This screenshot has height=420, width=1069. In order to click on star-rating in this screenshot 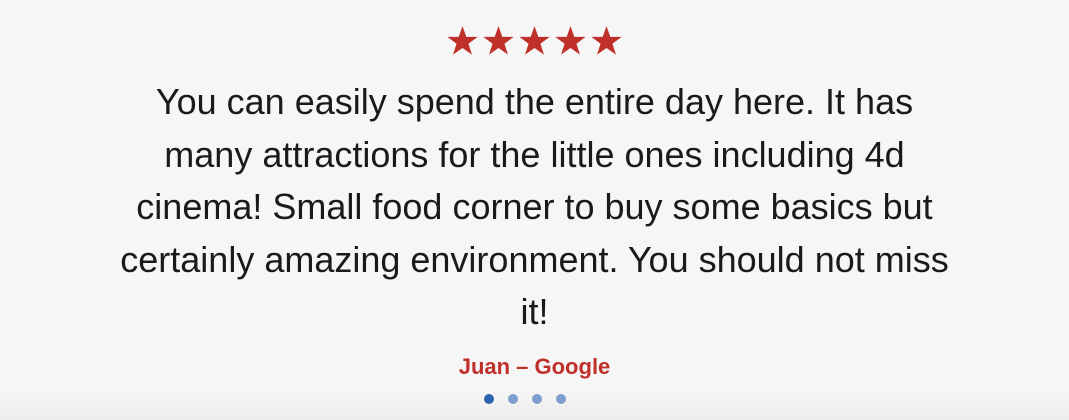, I will do `click(534, 43)`.